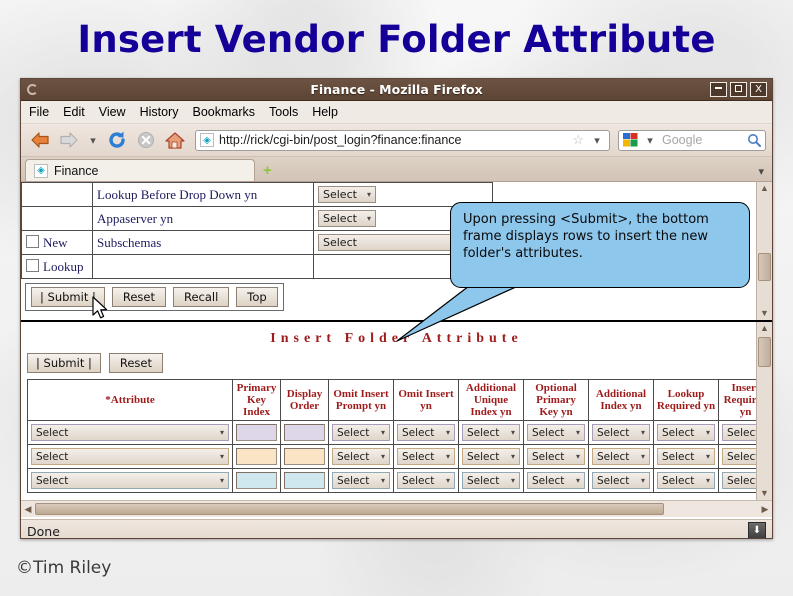  I want to click on minimize-button, so click(718, 89).